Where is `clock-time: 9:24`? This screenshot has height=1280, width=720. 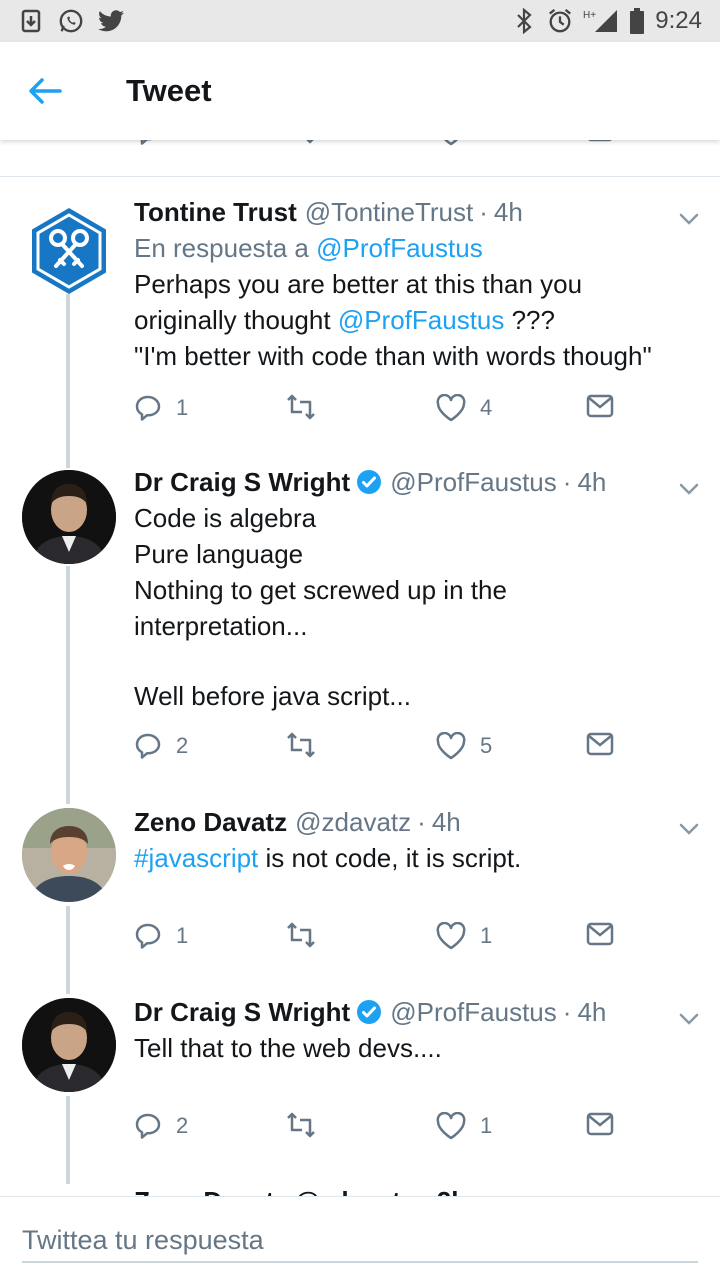
clock-time: 9:24 is located at coordinates (678, 20).